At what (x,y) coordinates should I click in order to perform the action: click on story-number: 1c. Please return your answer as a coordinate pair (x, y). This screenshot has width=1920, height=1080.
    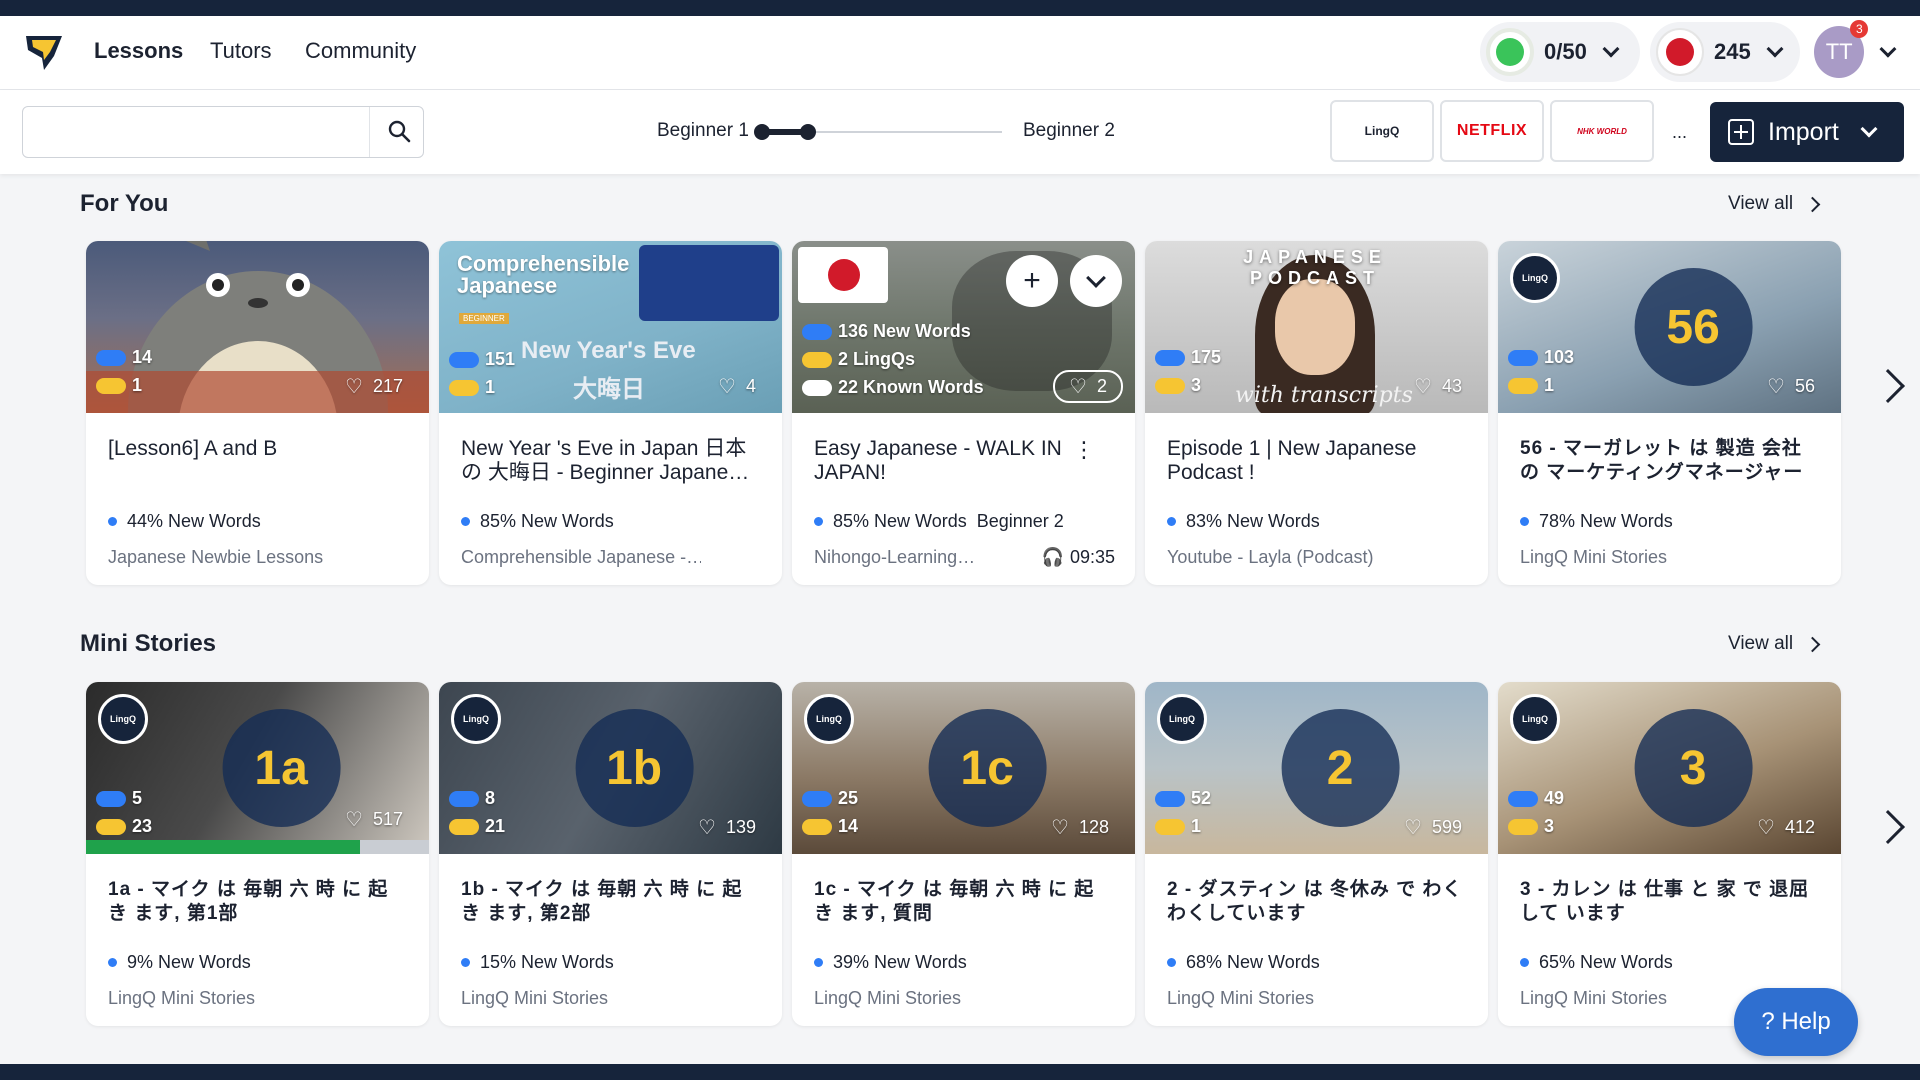
    Looking at the image, I should click on (987, 768).